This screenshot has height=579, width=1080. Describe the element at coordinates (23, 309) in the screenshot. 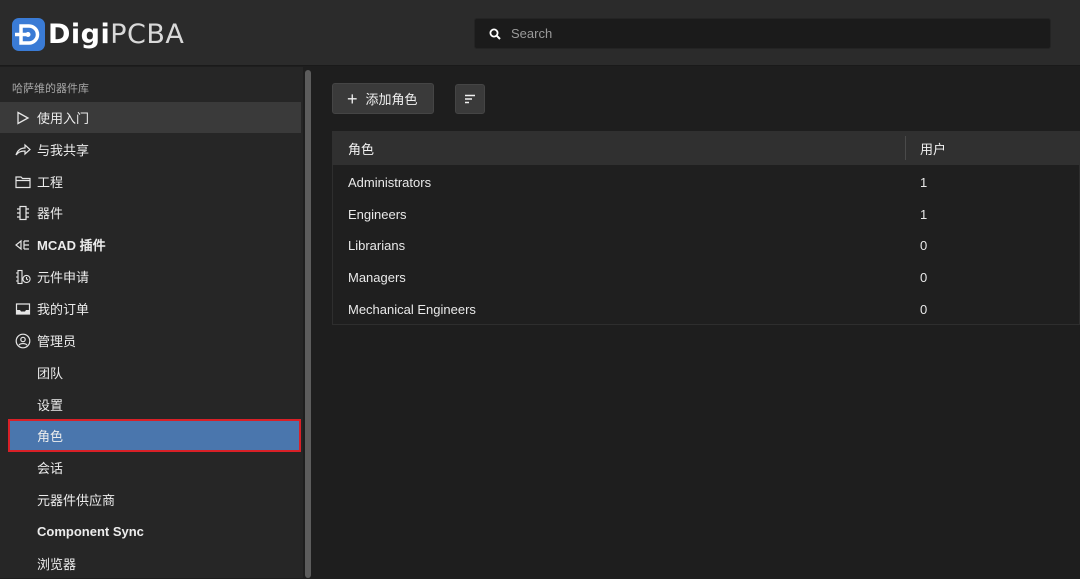

I see `inbox-icon` at that location.